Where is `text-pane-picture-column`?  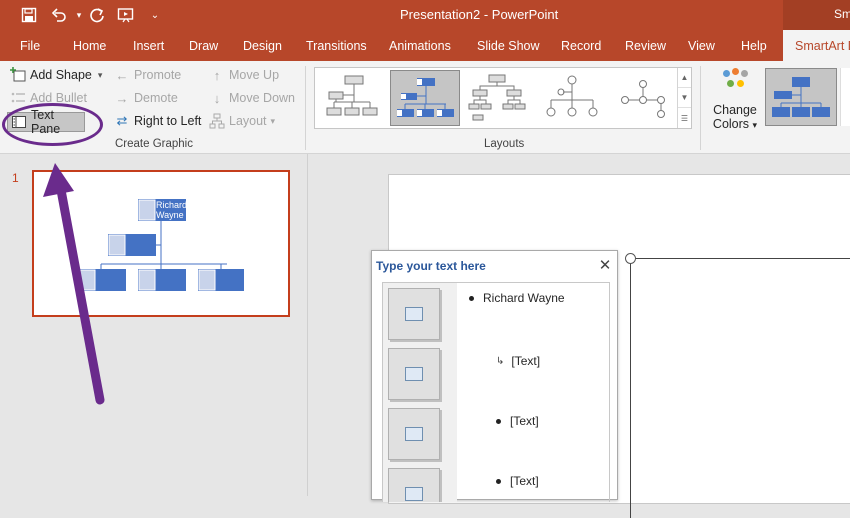 text-pane-picture-column is located at coordinates (420, 392).